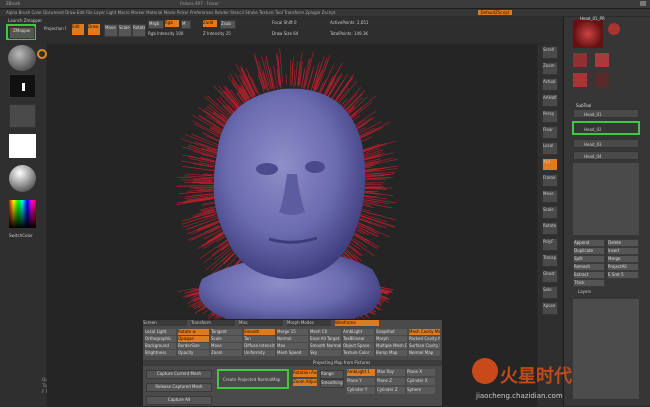 The image size is (650, 407). What do you see at coordinates (237, 12) in the screenshot?
I see `menu-stencil: Stencil` at bounding box center [237, 12].